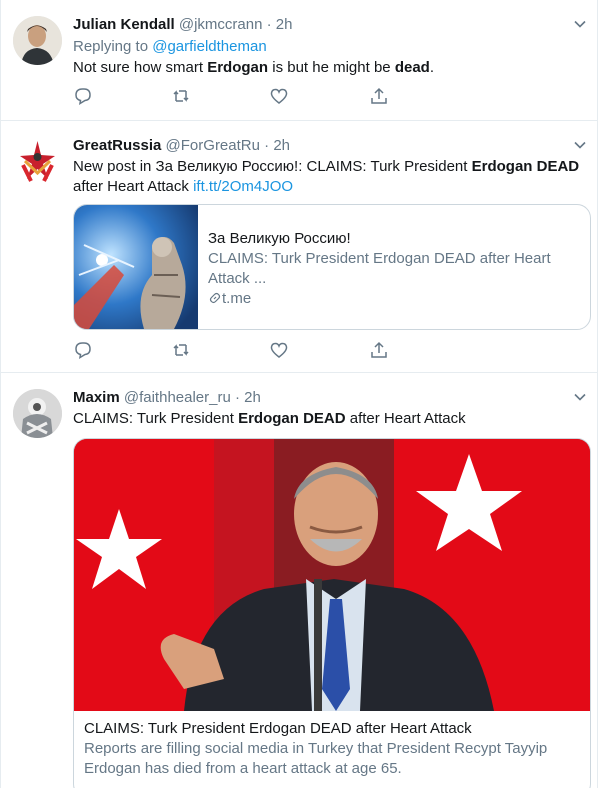 This screenshot has width=598, height=788. What do you see at coordinates (136, 267) in the screenshot?
I see `card-thumbnail` at bounding box center [136, 267].